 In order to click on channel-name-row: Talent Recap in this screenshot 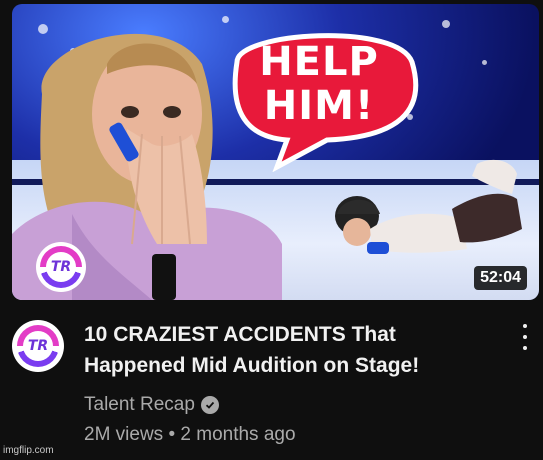, I will do `click(151, 405)`.